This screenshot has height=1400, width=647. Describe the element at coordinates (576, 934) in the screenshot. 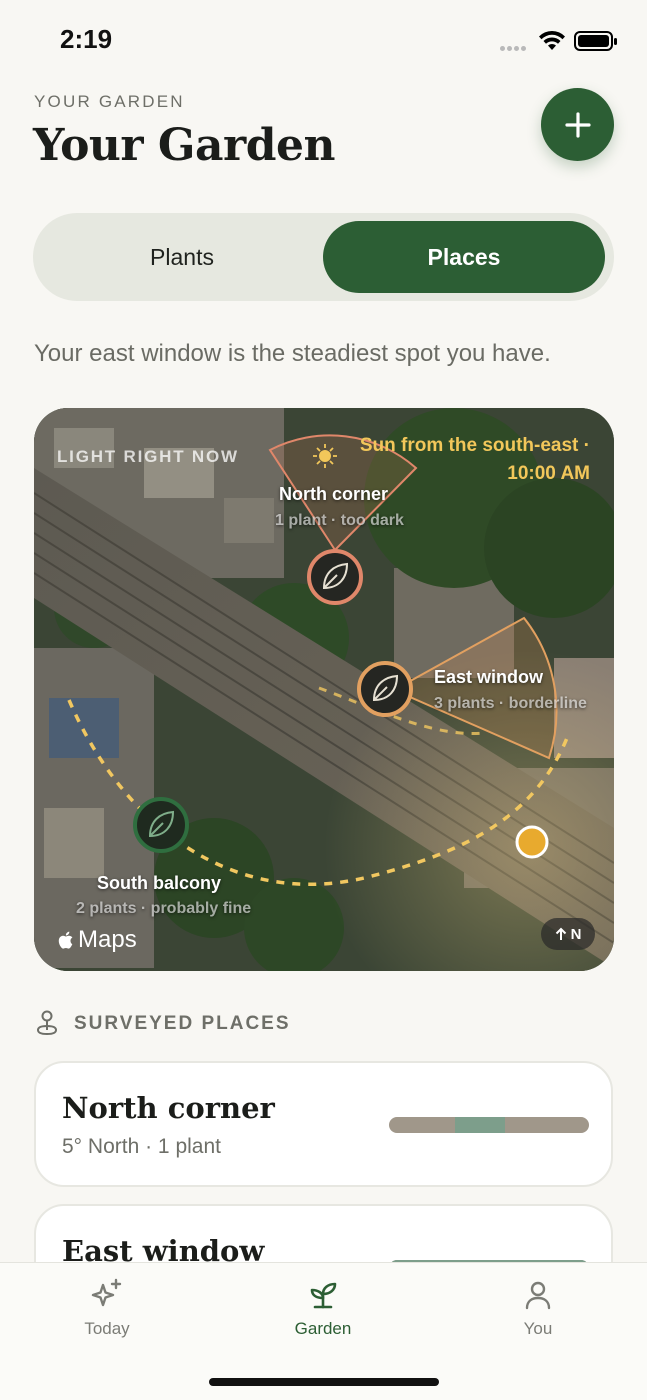

I see `north-label: N` at that location.